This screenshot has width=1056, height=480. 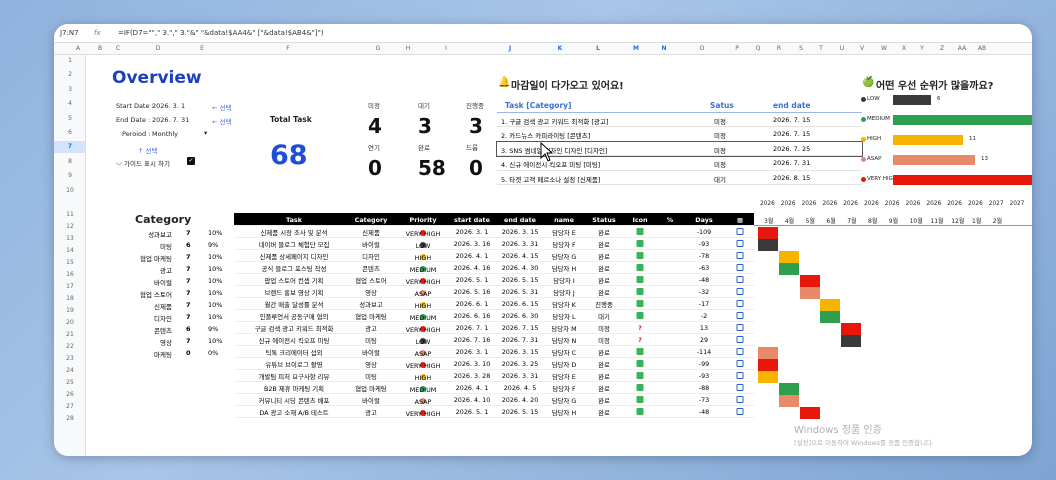 I want to click on row-header-25: 25, so click(x=70, y=383).